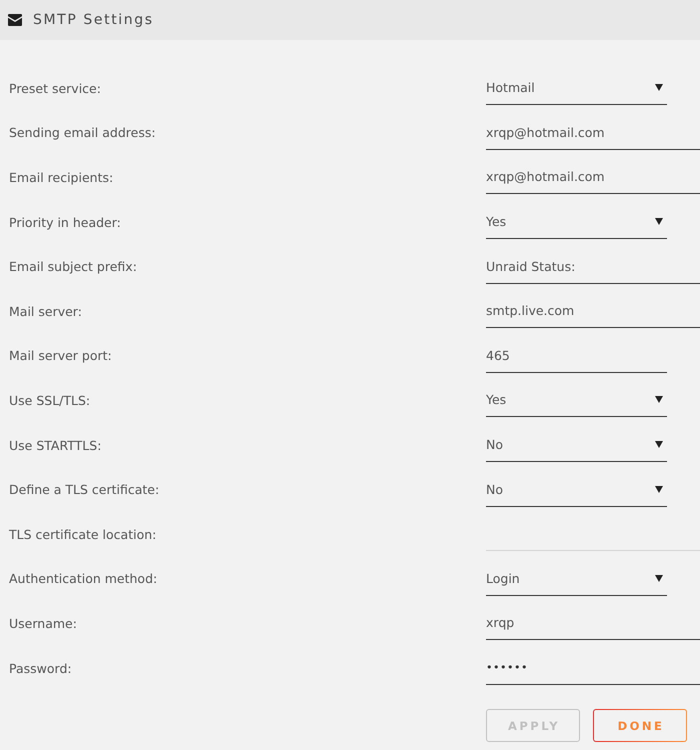 The height and width of the screenshot is (750, 700). What do you see at coordinates (593, 623) in the screenshot?
I see `text-input: xrqp` at bounding box center [593, 623].